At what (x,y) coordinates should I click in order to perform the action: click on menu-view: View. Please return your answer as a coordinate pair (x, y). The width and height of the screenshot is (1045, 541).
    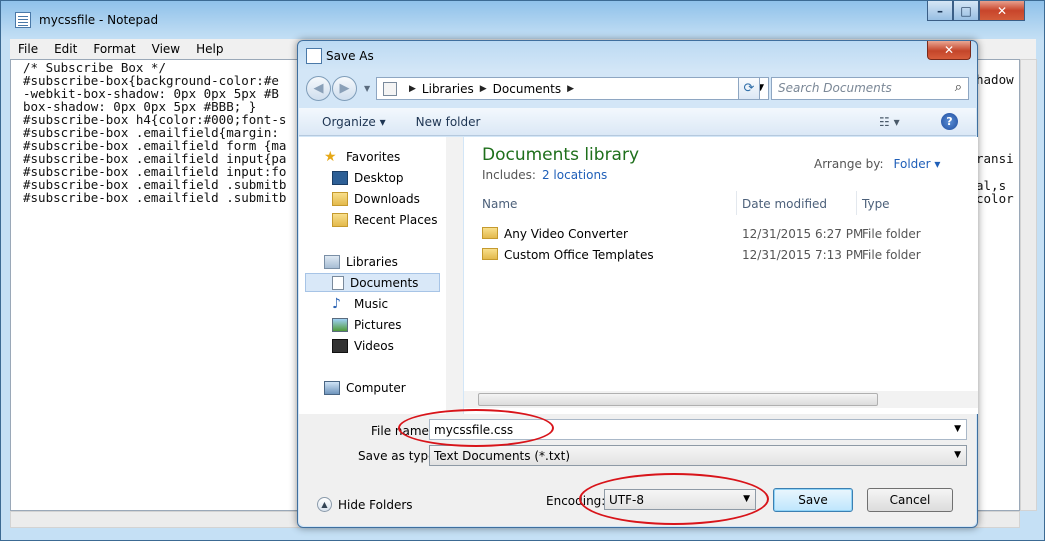
    Looking at the image, I should click on (166, 49).